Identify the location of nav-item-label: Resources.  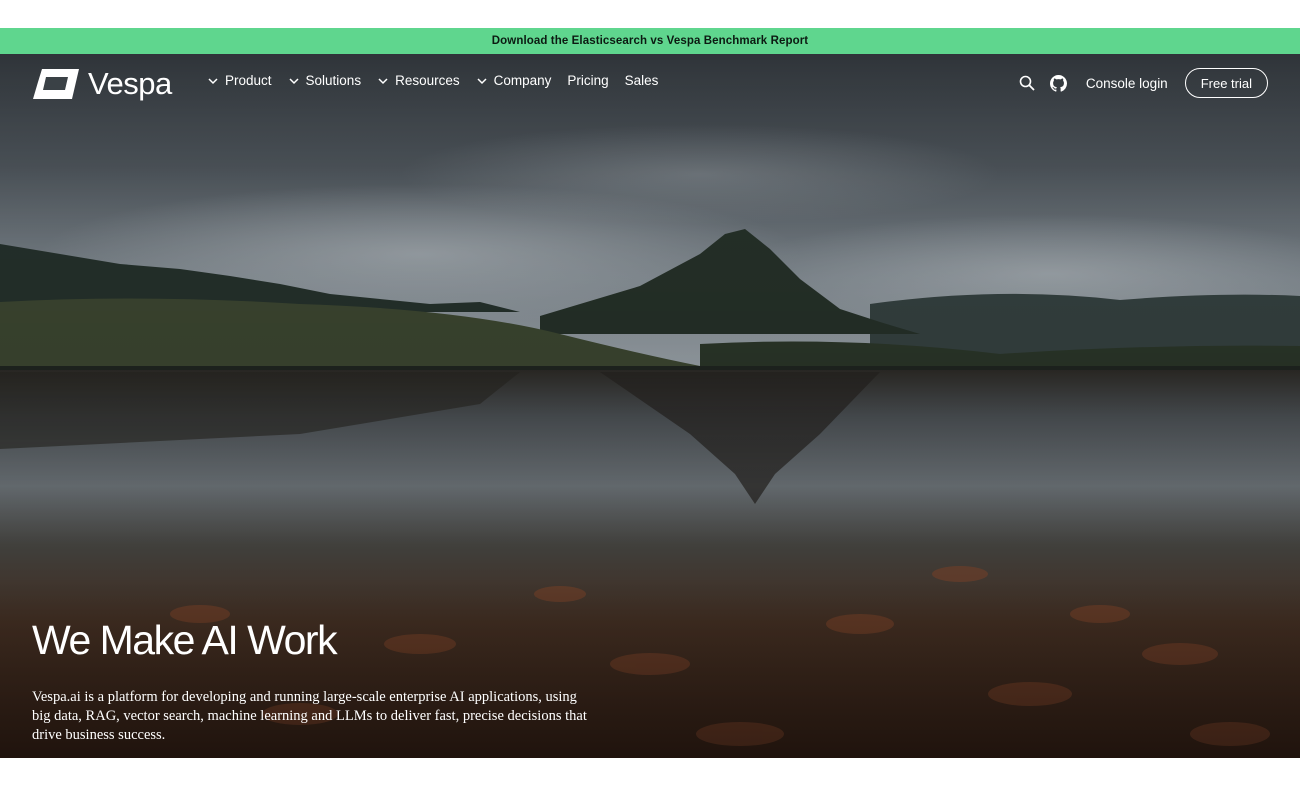
(427, 80).